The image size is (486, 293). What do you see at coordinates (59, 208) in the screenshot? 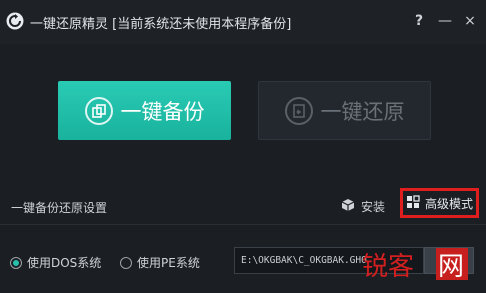
I see `settings-title: 一键备份还原设置` at bounding box center [59, 208].